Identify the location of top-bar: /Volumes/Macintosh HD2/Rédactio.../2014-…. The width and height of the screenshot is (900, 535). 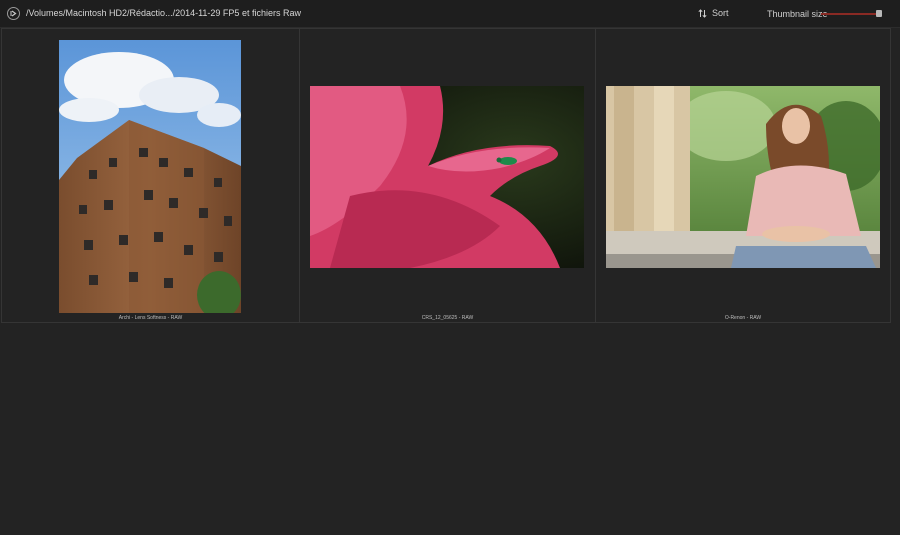
(450, 14).